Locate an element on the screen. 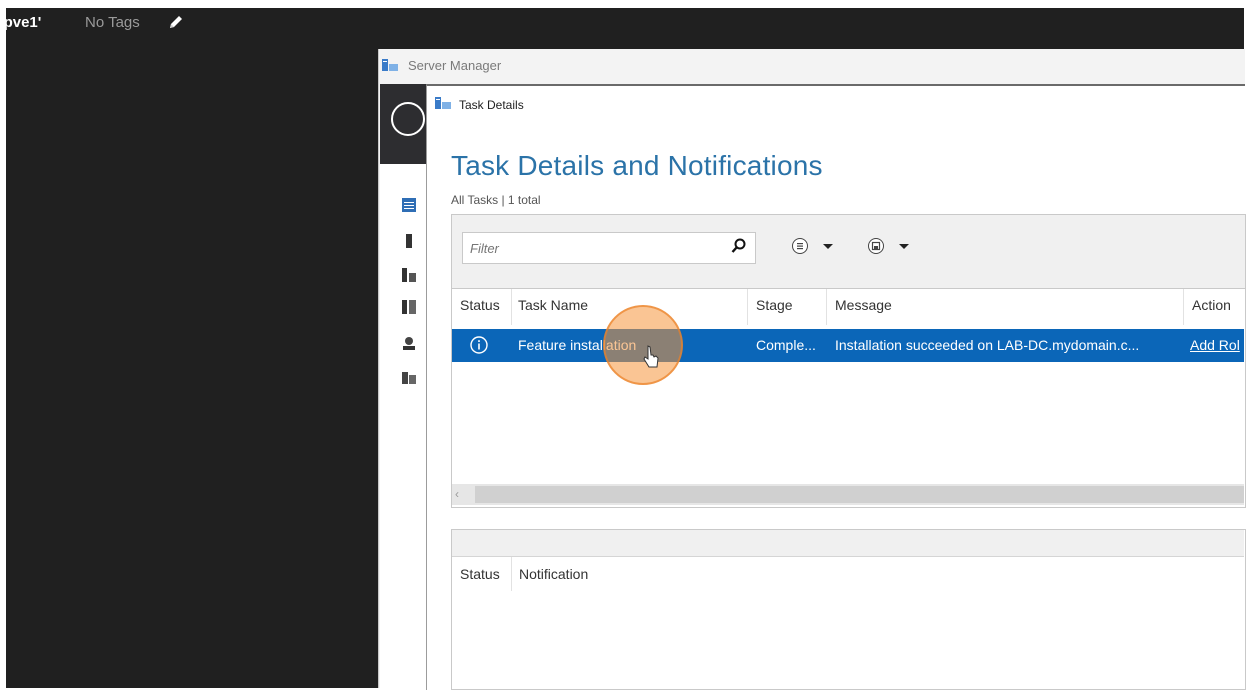 The height and width of the screenshot is (690, 1250). column-header-status: Status is located at coordinates (480, 305).